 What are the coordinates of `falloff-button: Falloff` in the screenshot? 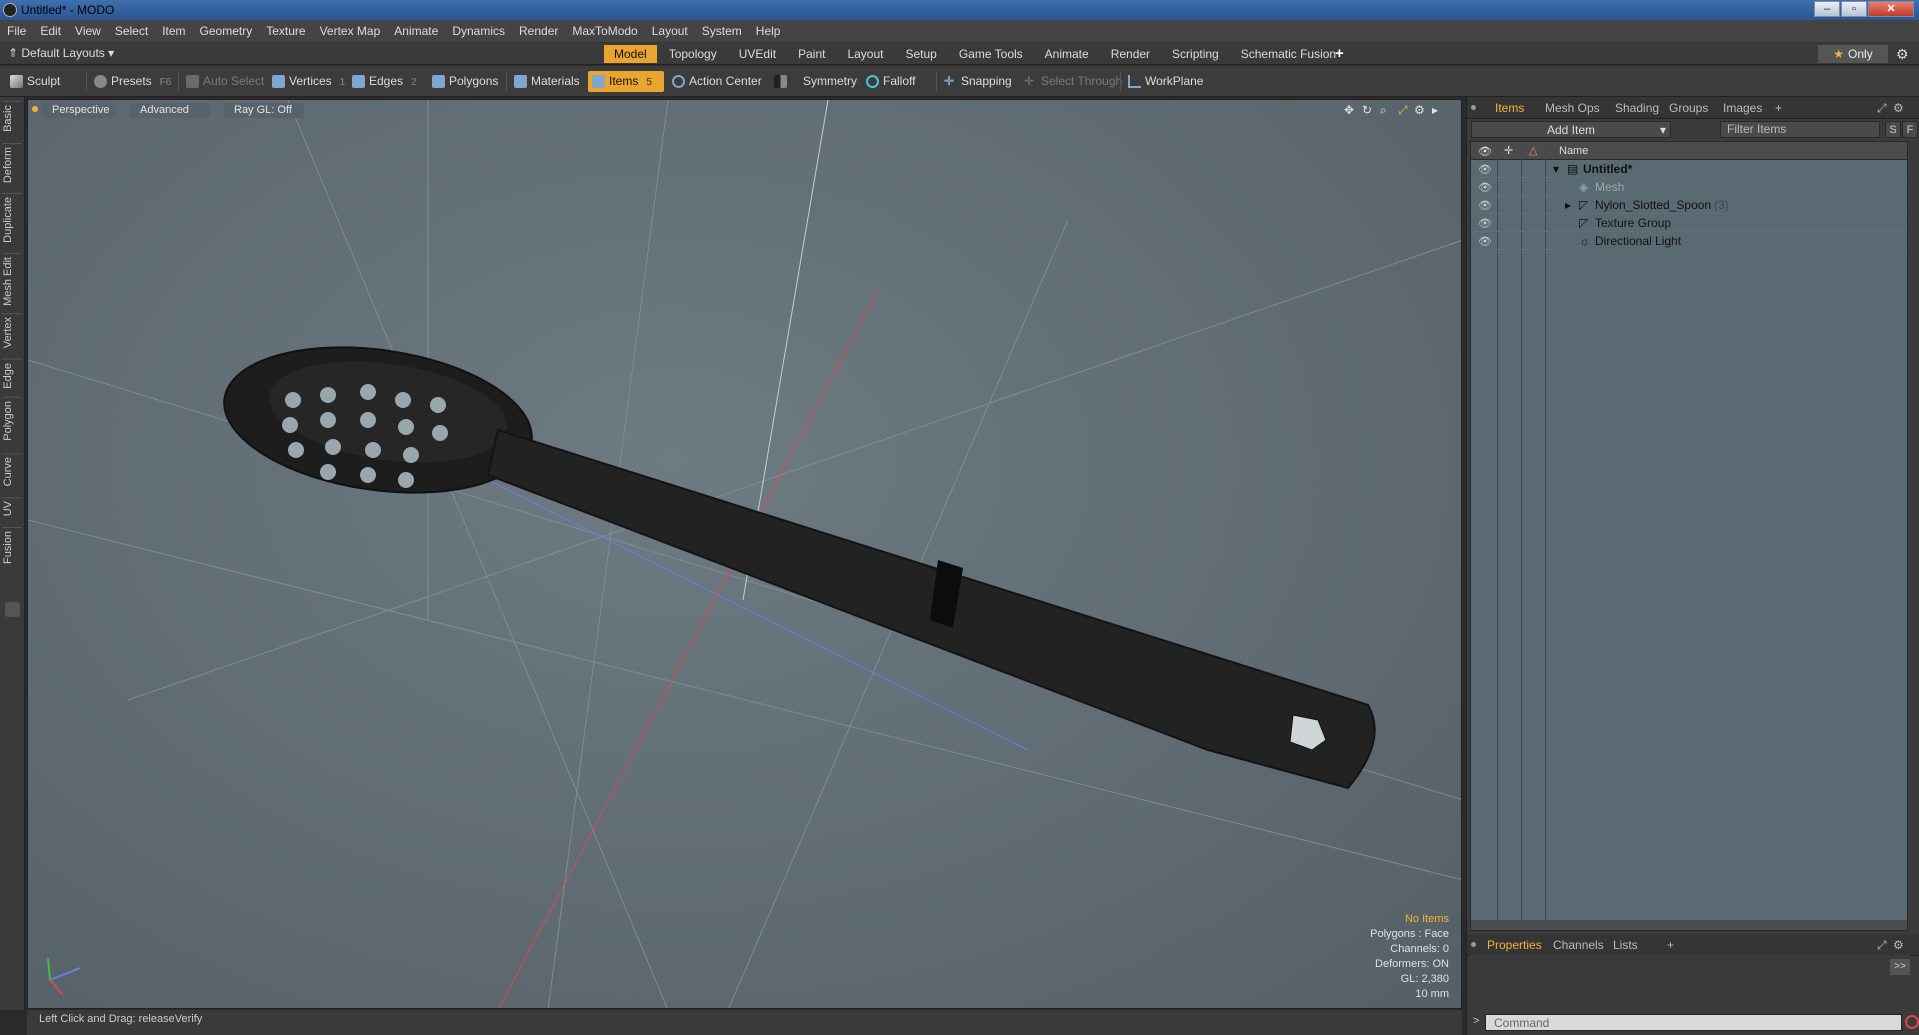 It's located at (891, 81).